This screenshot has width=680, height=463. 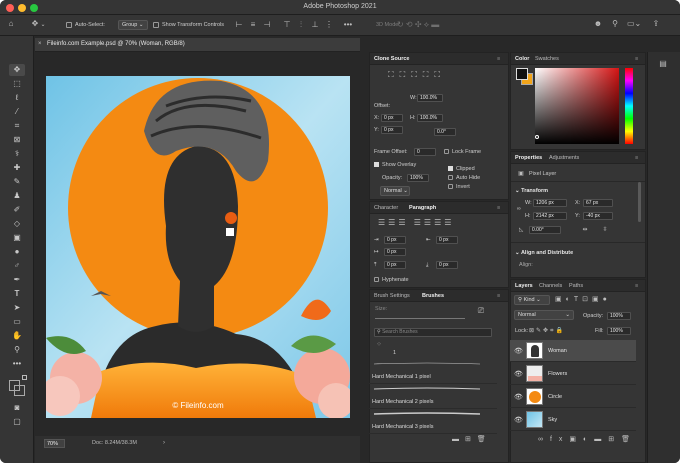 I want to click on overlay-blend-dropdown: Normal ⌄, so click(x=395, y=191).